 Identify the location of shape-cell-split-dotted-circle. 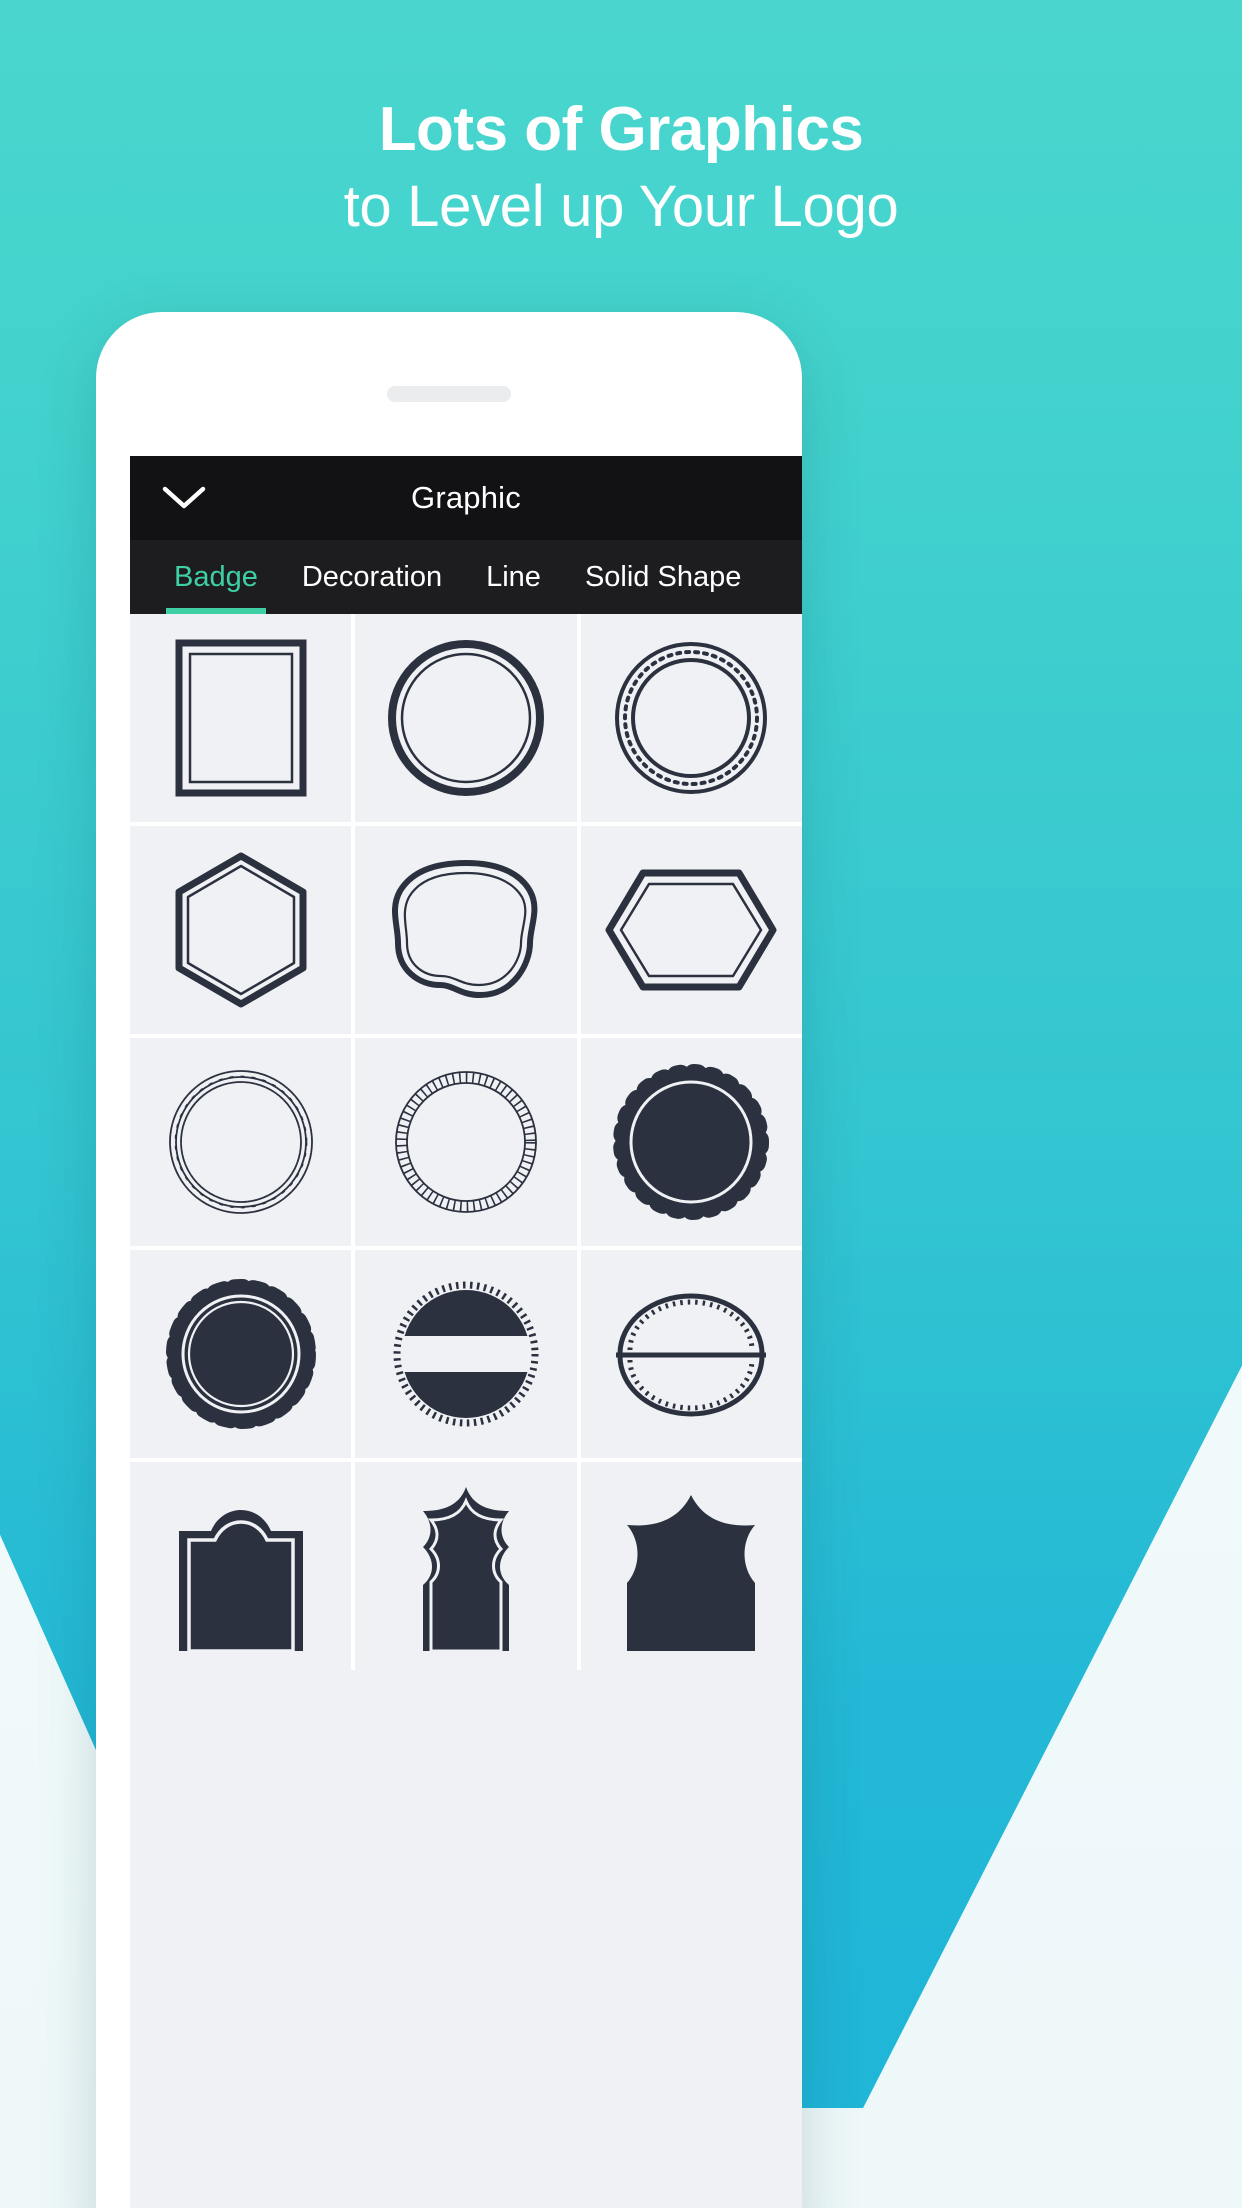
(691, 1354).